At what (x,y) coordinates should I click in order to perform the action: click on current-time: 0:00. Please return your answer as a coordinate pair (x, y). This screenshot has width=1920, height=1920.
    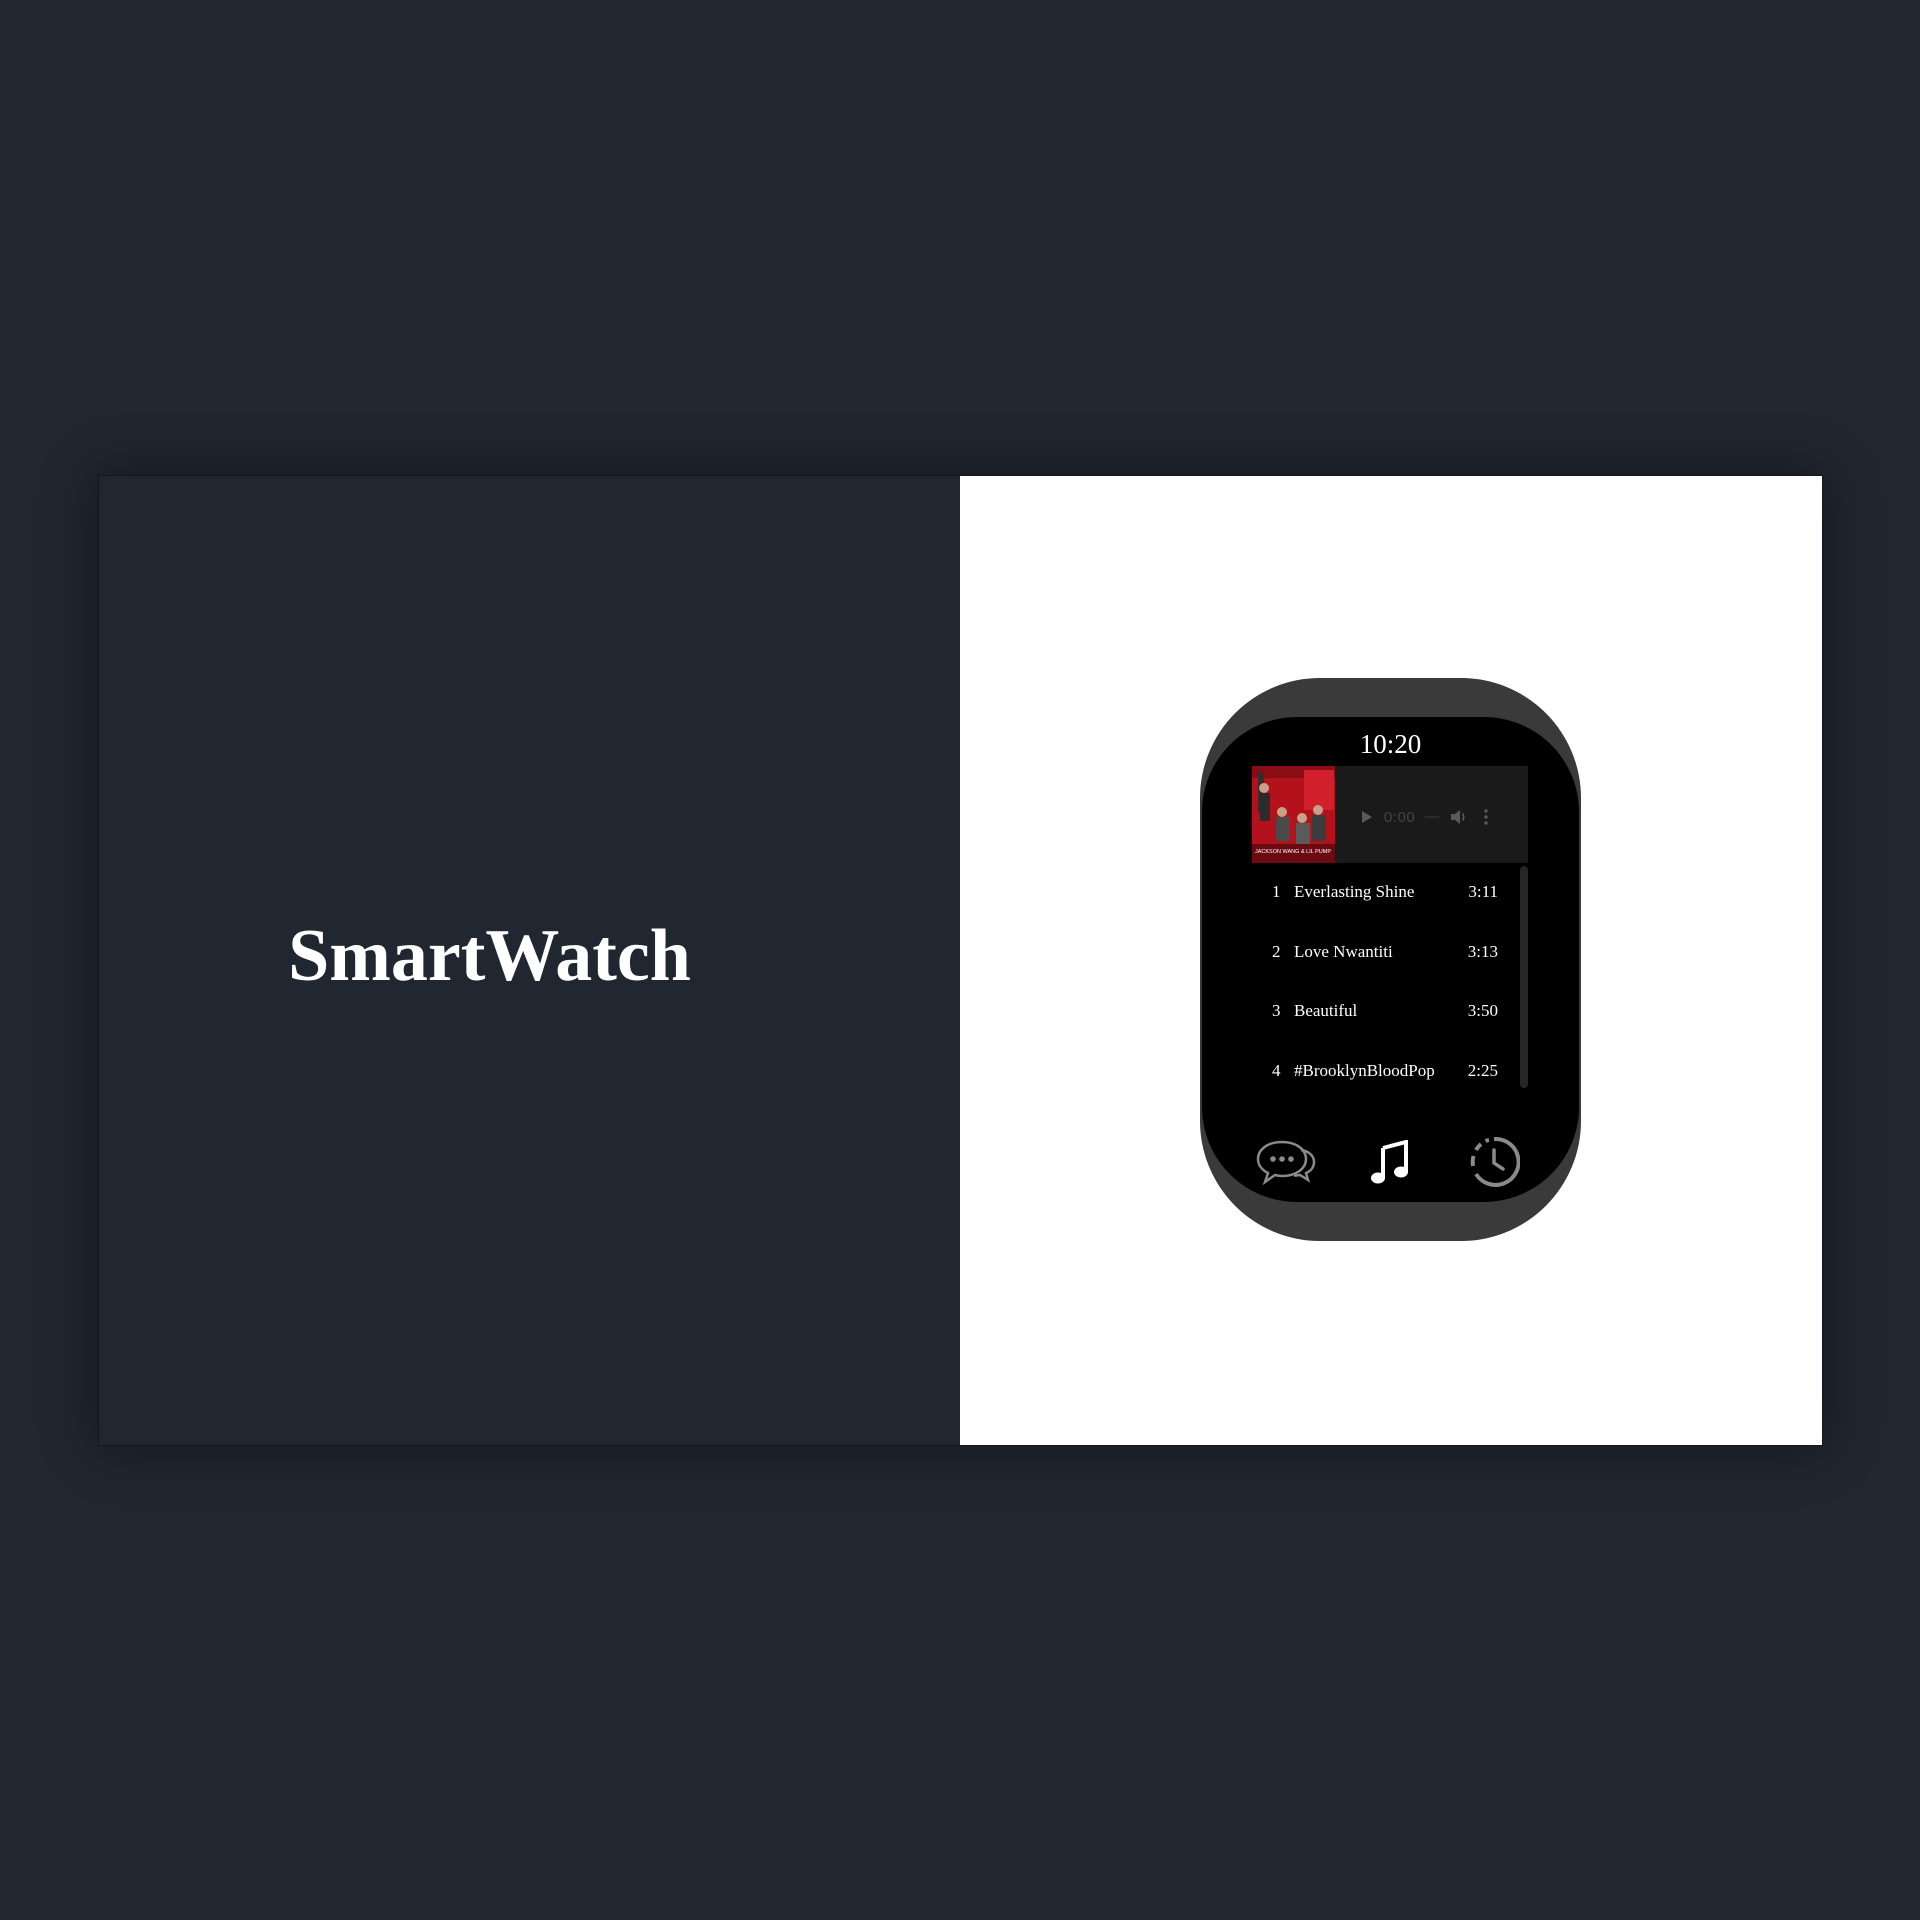
    Looking at the image, I should click on (1400, 817).